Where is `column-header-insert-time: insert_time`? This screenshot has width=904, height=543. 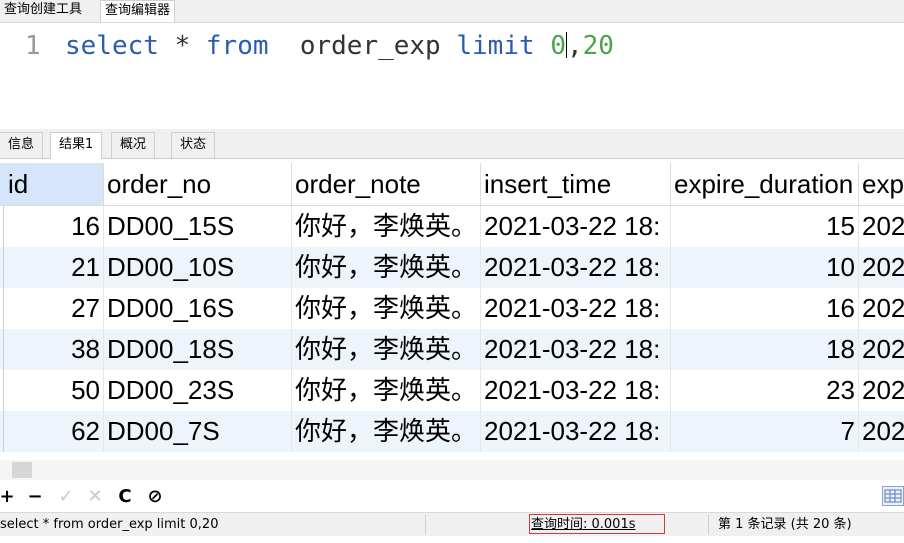
column-header-insert-time: insert_time is located at coordinates (576, 184).